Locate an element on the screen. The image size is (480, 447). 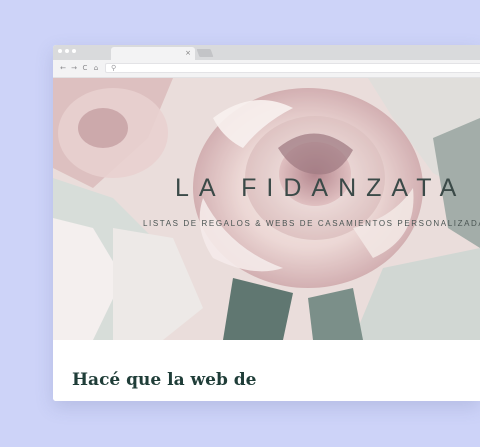
maximize-window-dot is located at coordinates (74, 51).